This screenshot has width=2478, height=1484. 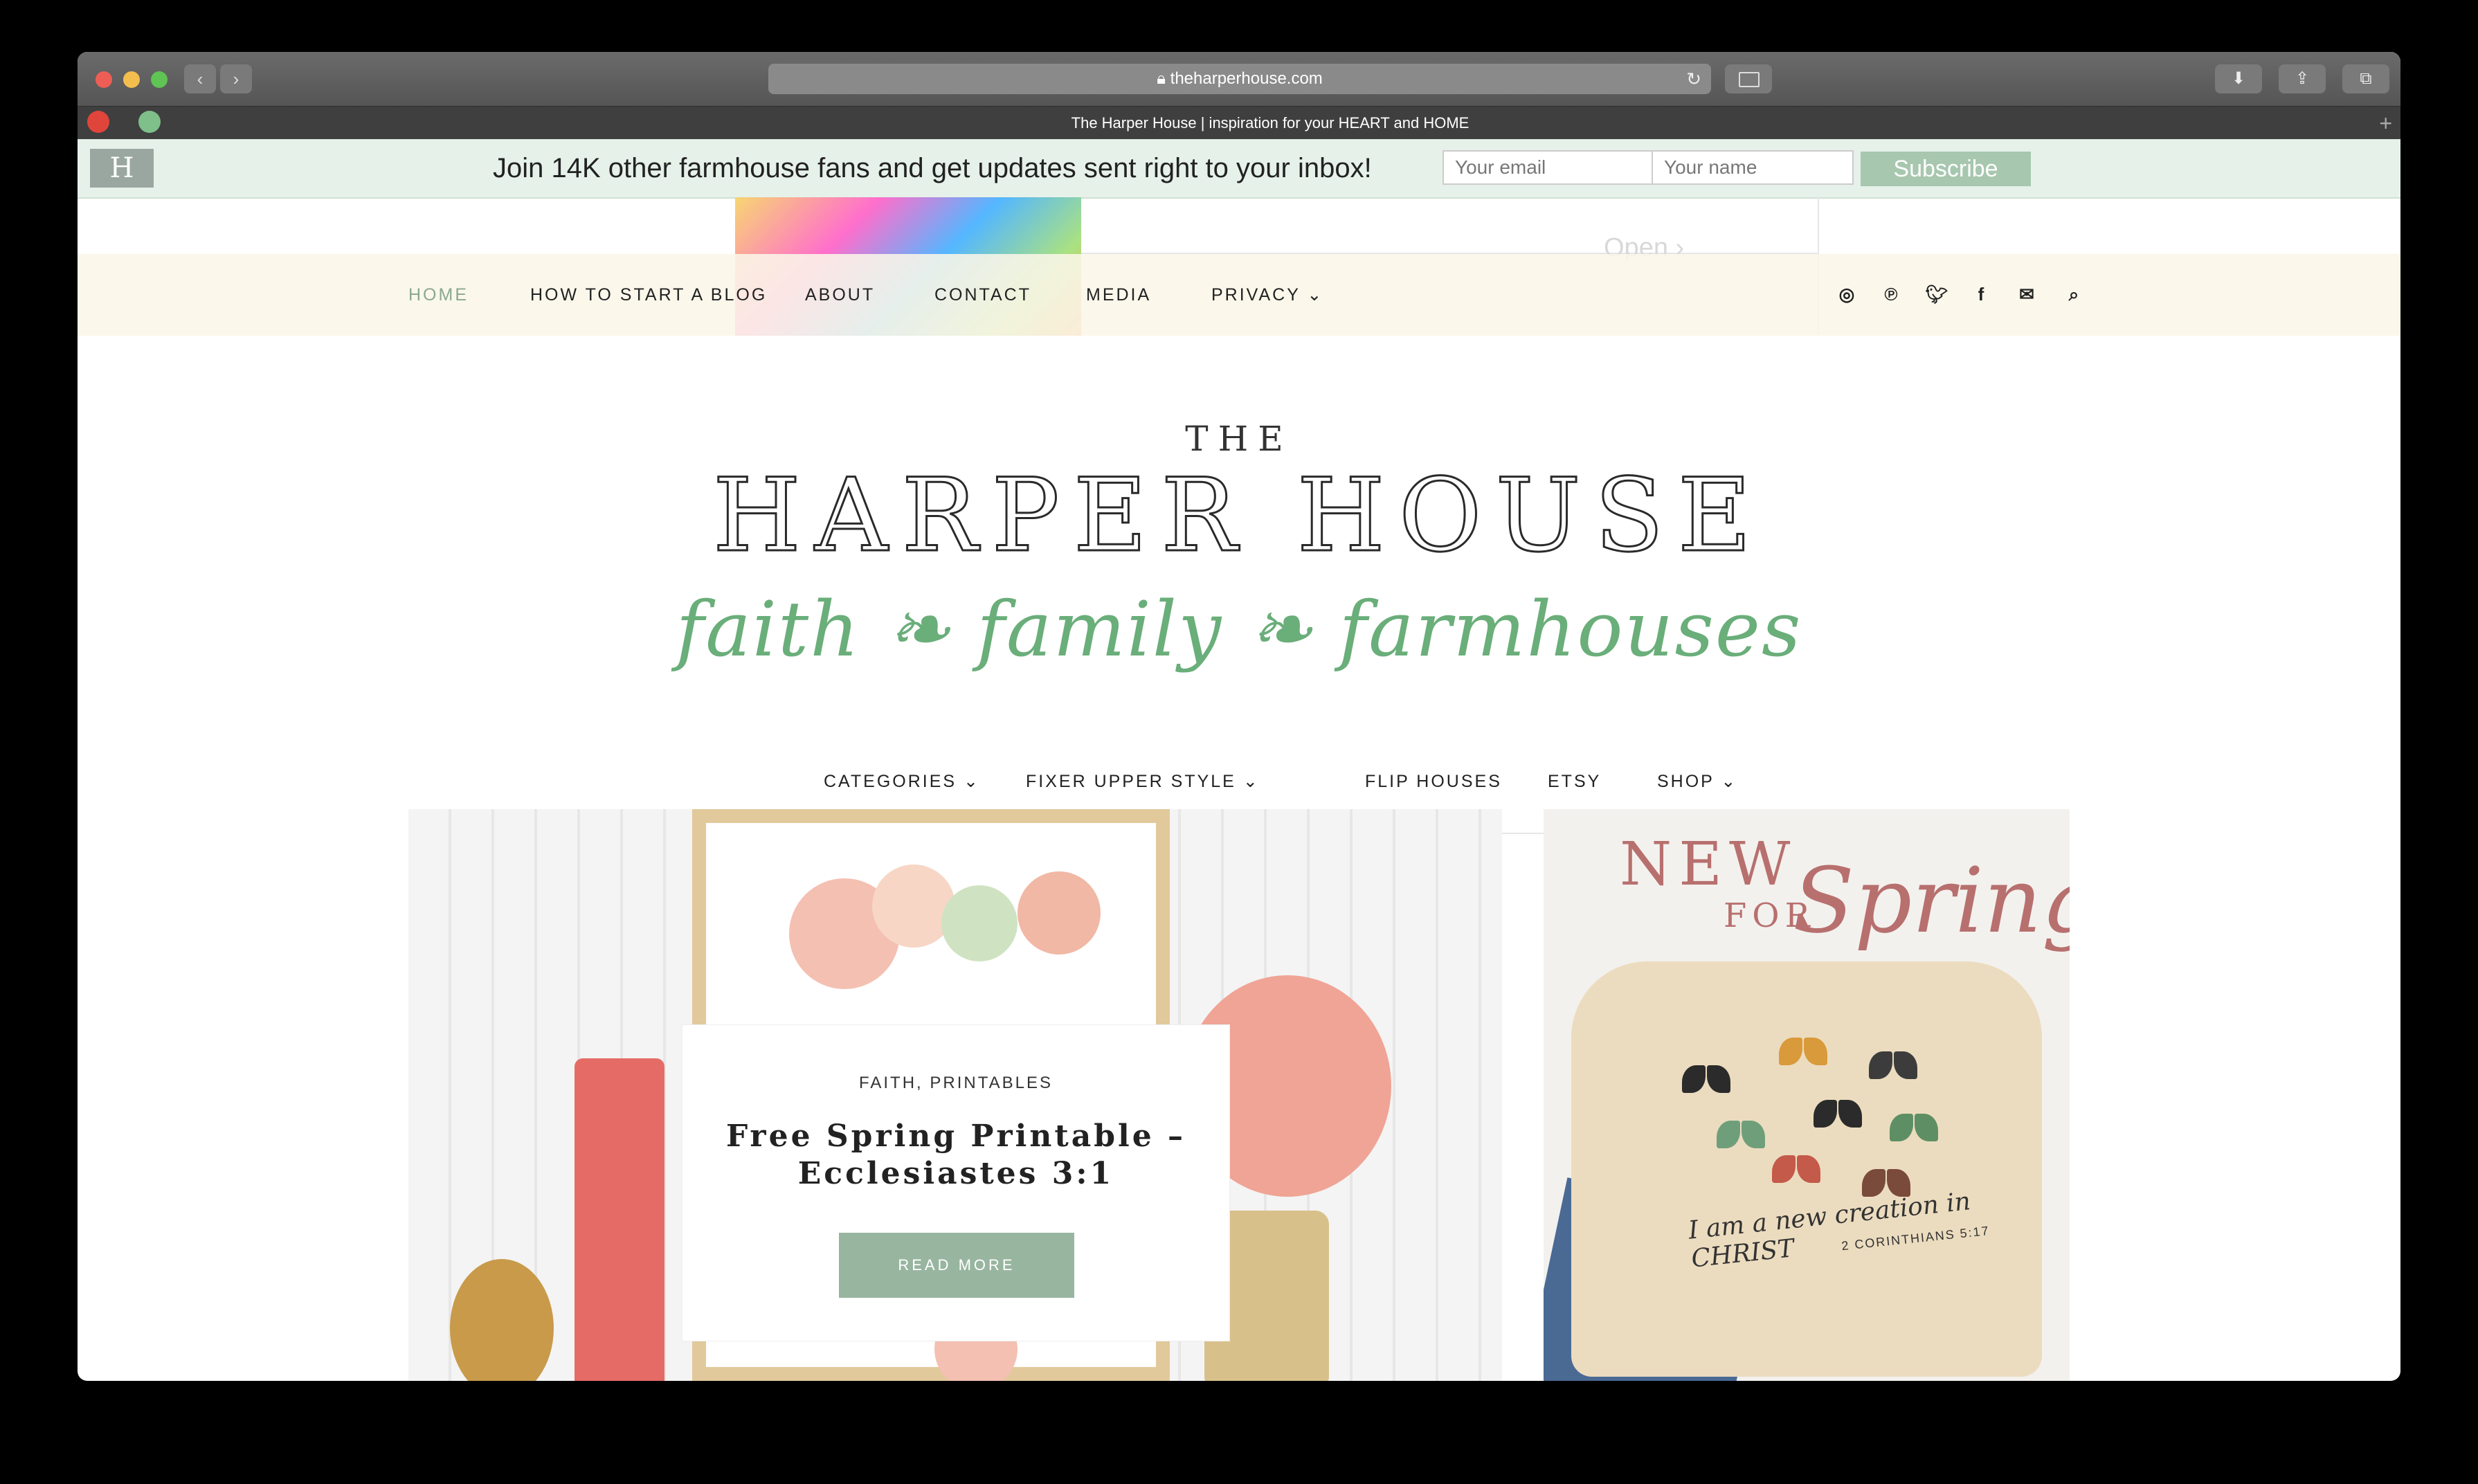 What do you see at coordinates (439, 295) in the screenshot?
I see `nav-home: HOME` at bounding box center [439, 295].